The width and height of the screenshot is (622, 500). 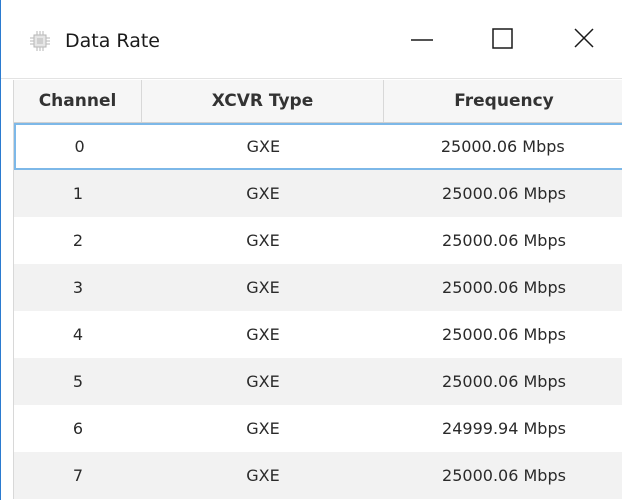 What do you see at coordinates (318, 146) in the screenshot?
I see `table-row: 0 GXE 25000.06 Mbps` at bounding box center [318, 146].